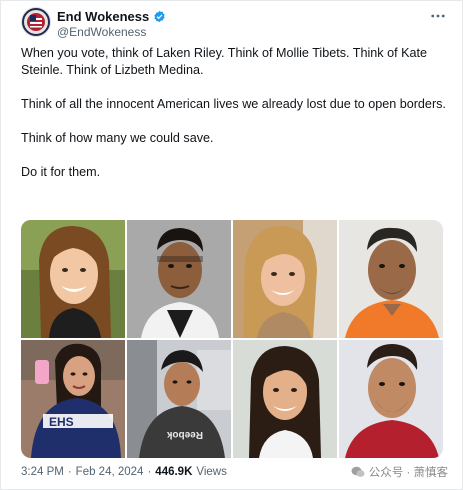 This screenshot has width=463, height=490. Describe the element at coordinates (61, 172) in the screenshot. I see `tweet-paragraph: Do it for them.` at that location.